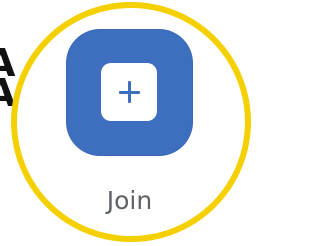 The height and width of the screenshot is (246, 320). I want to click on join-label: Join, so click(129, 201).